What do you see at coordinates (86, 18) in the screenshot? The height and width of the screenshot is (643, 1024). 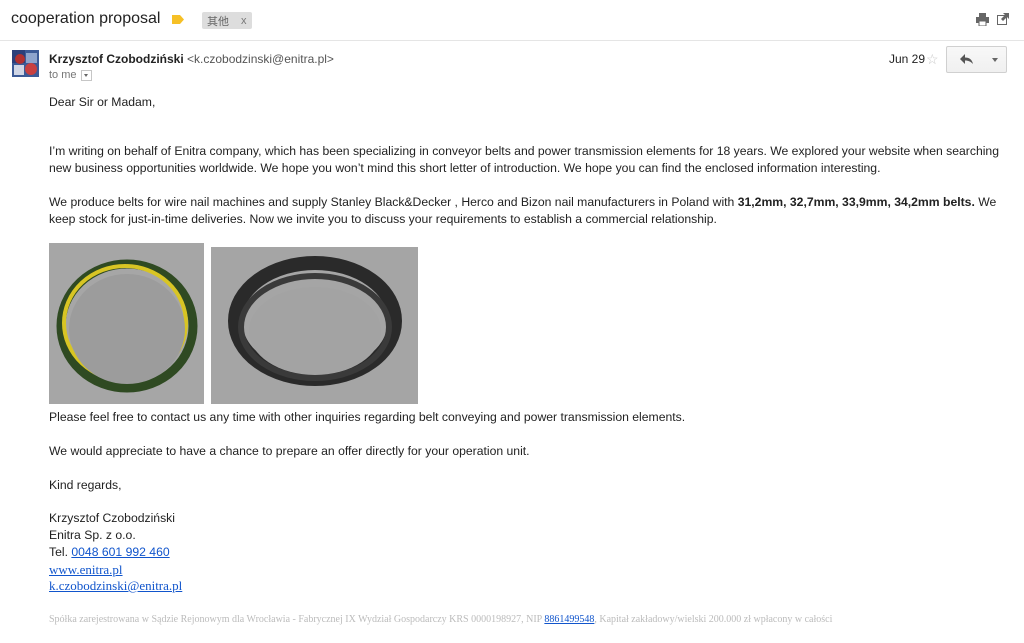 I see `email-subject: cooperation proposal` at bounding box center [86, 18].